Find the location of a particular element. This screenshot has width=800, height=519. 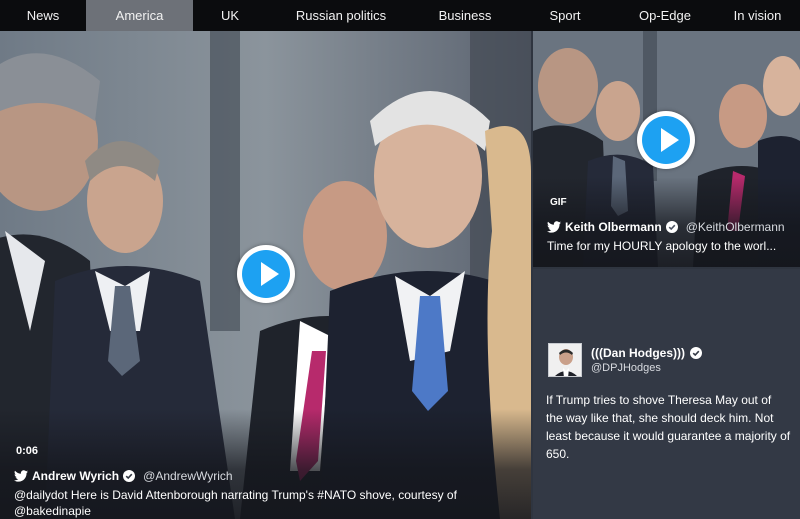

tweet-handle: @KeithOlbermann is located at coordinates (735, 227).